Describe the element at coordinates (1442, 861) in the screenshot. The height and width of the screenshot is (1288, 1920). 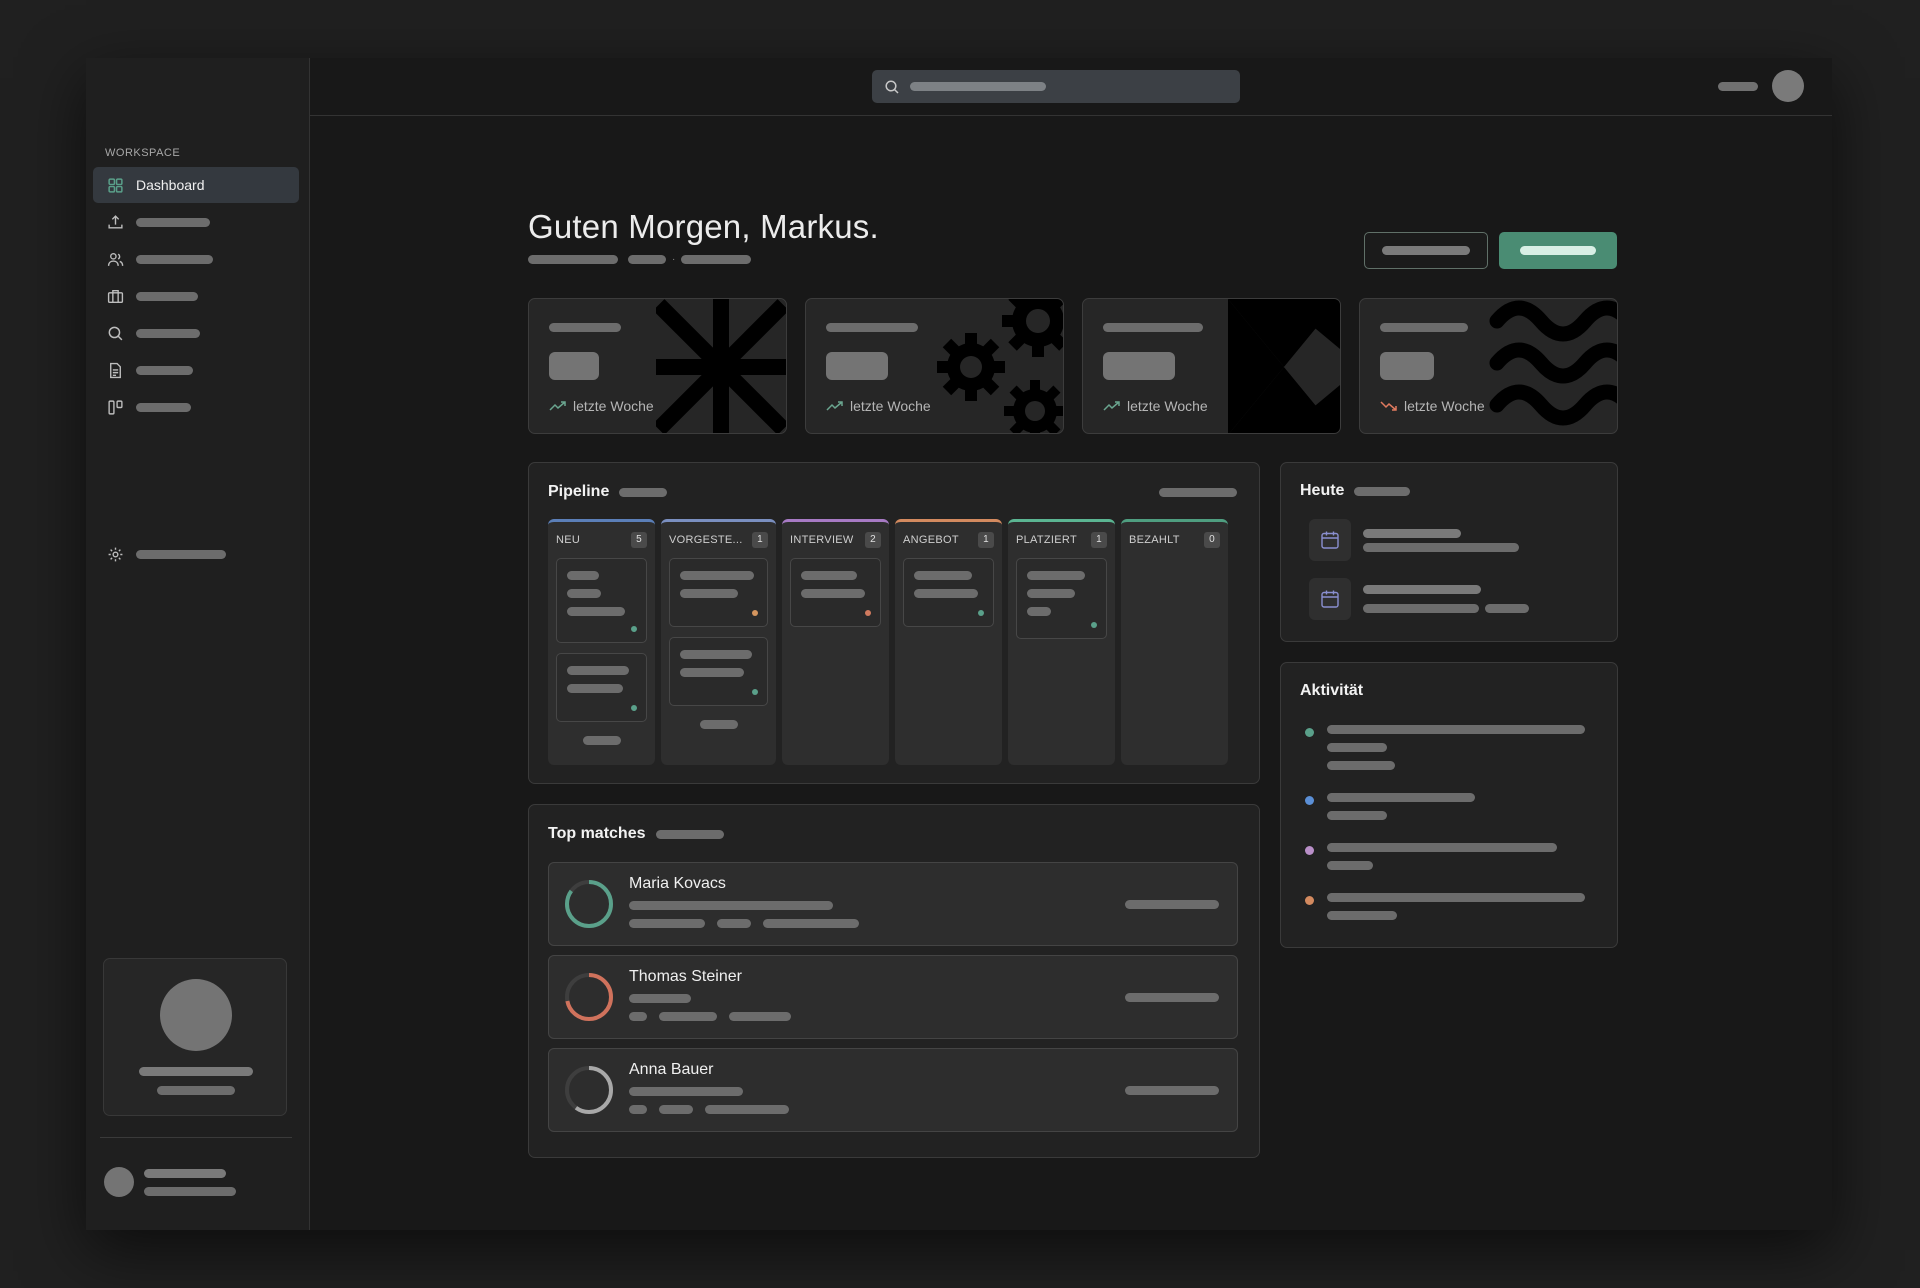
I see `activity-lines` at that location.